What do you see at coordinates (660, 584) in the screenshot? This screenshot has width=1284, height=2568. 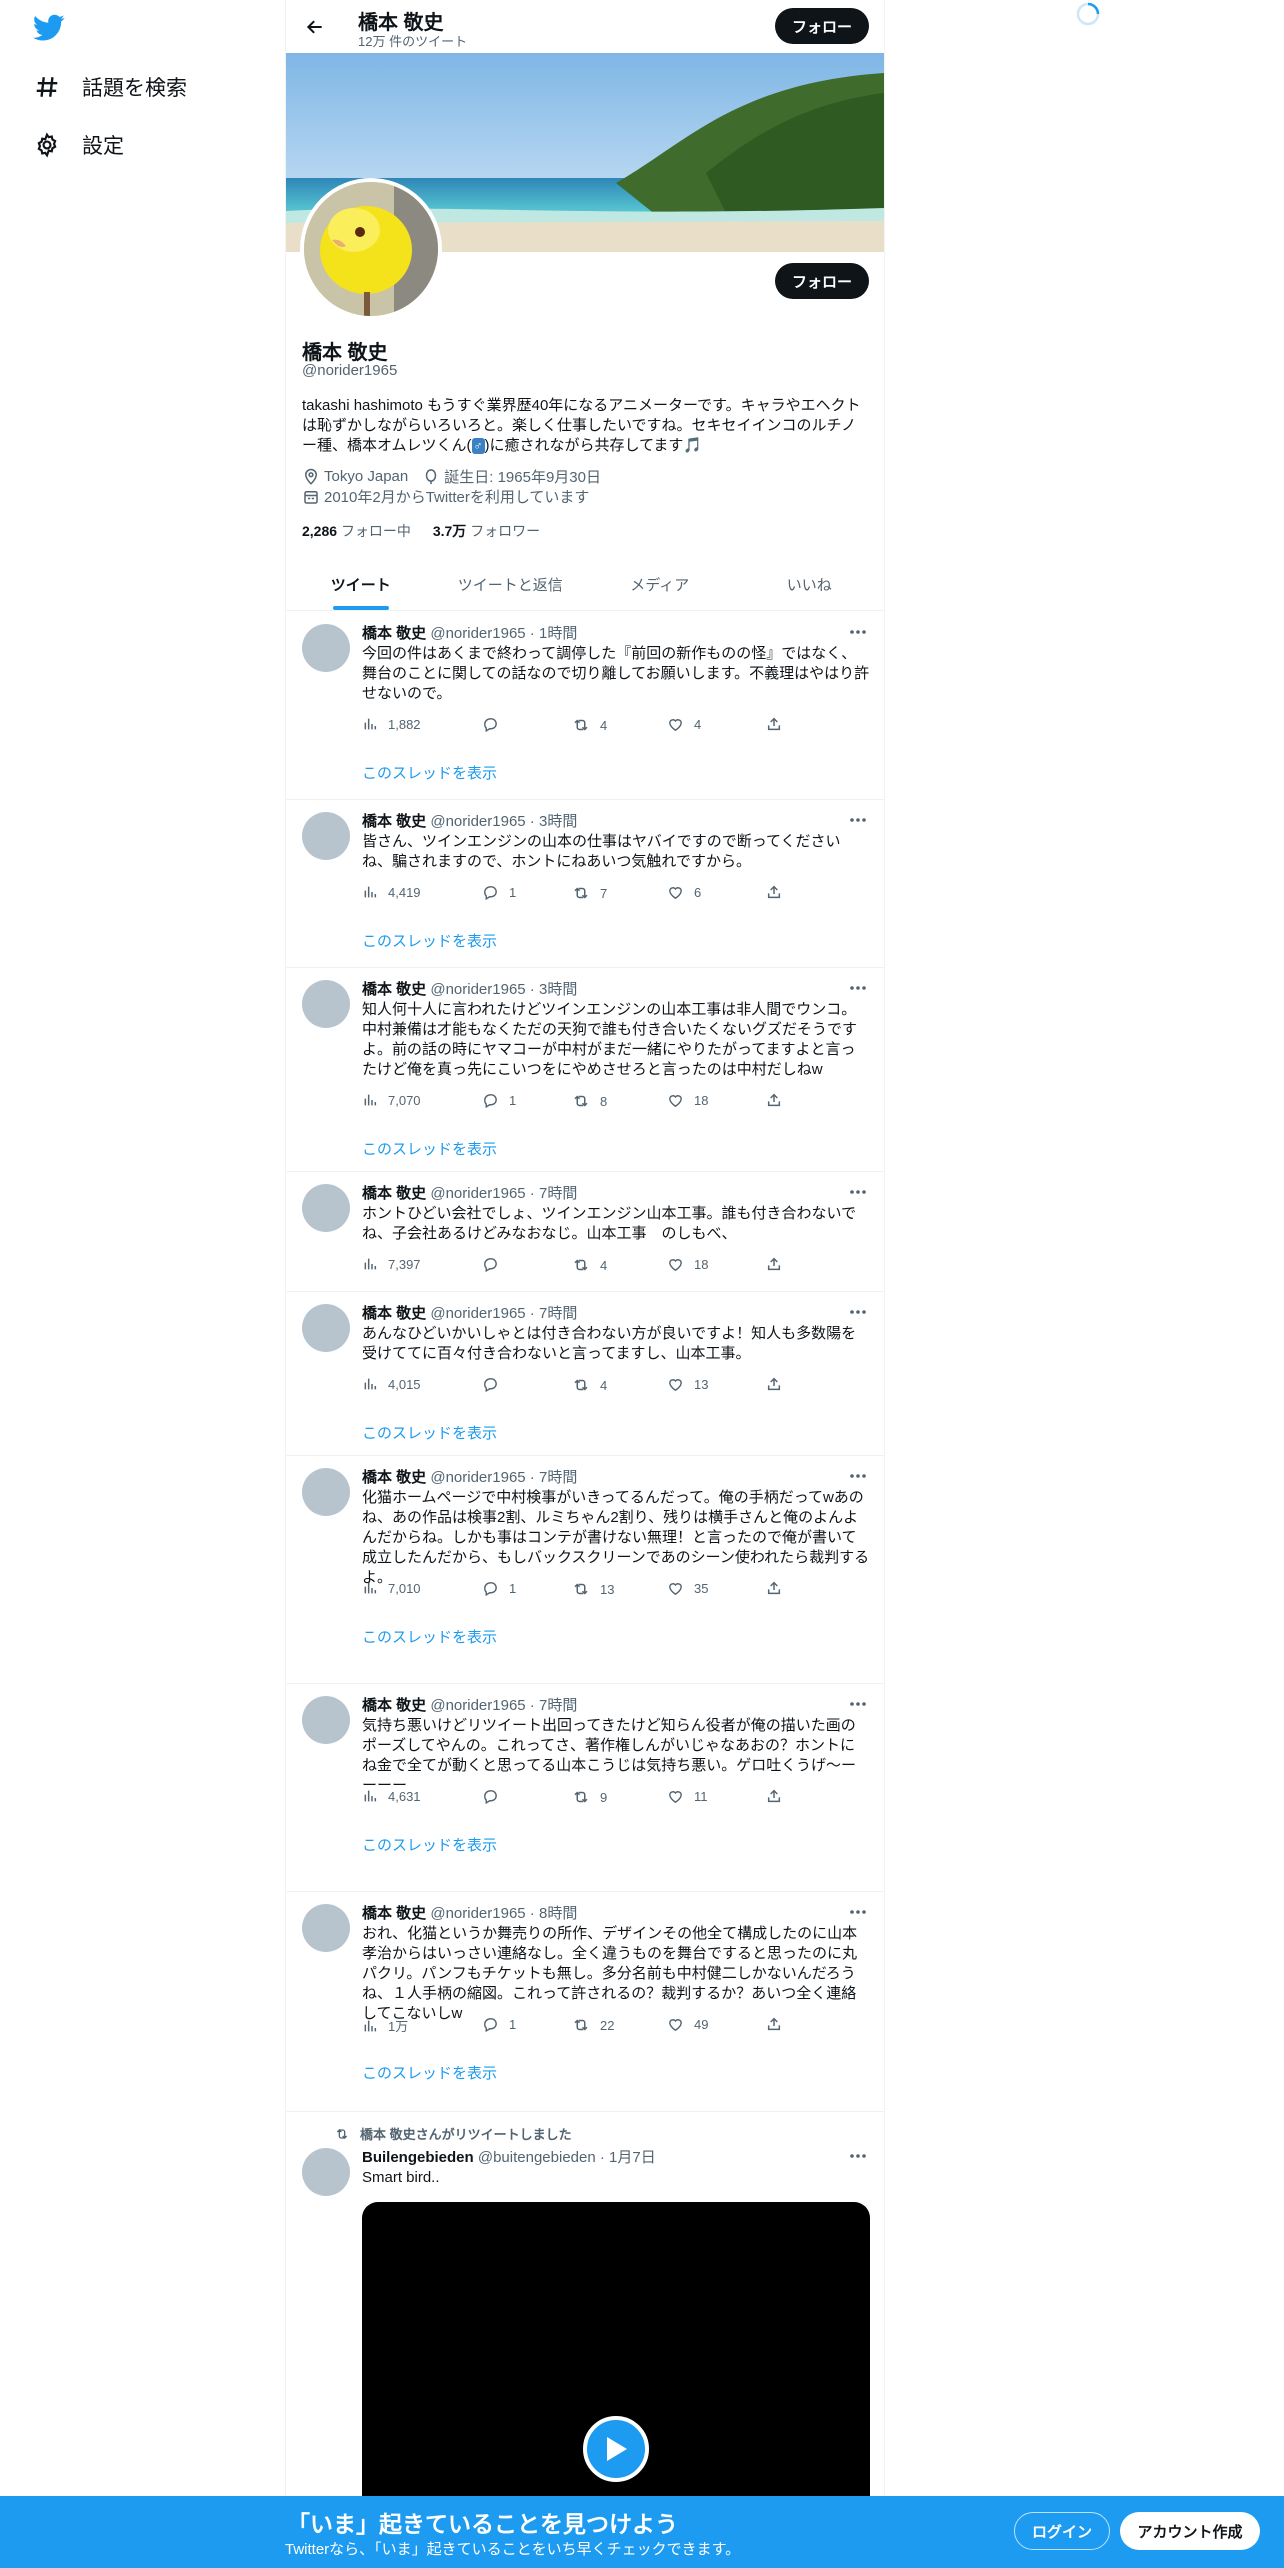 I see `tab-media: メディア` at bounding box center [660, 584].